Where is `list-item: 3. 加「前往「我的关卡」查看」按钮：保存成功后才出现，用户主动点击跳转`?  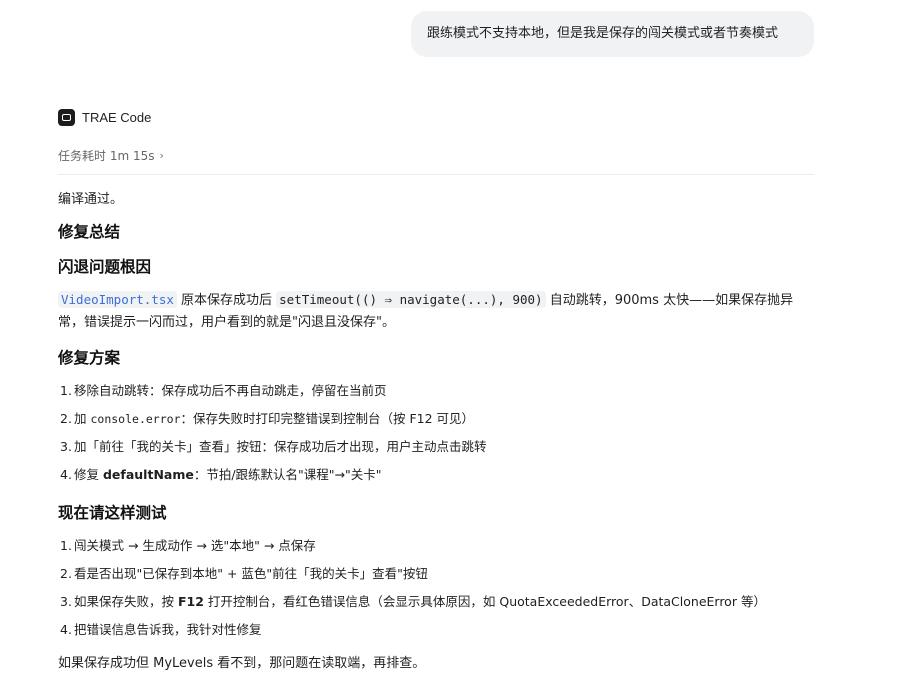
list-item: 3. 加「前往「我的关卡」查看」按钮：保存成功后才出现，用户主动点击跳转 is located at coordinates (273, 446).